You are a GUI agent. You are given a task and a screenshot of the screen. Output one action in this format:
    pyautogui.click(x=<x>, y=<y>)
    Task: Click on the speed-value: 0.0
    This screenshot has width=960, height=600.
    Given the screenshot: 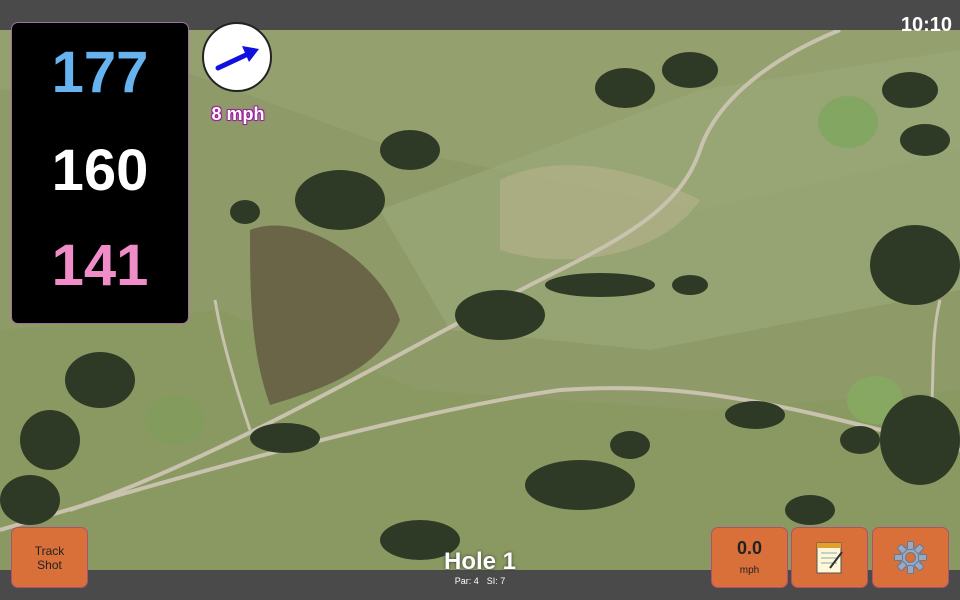 What is the action you would take?
    pyautogui.click(x=749, y=548)
    